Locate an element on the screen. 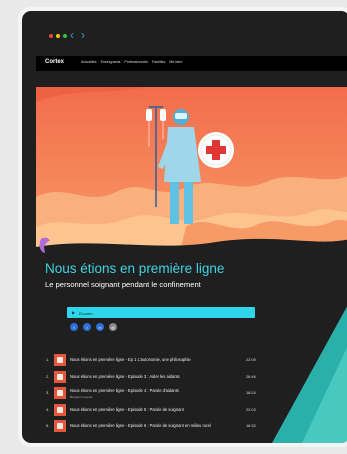 This screenshot has width=347, height=454. episode-author: Benjamin Lauvet is located at coordinates (81, 397).